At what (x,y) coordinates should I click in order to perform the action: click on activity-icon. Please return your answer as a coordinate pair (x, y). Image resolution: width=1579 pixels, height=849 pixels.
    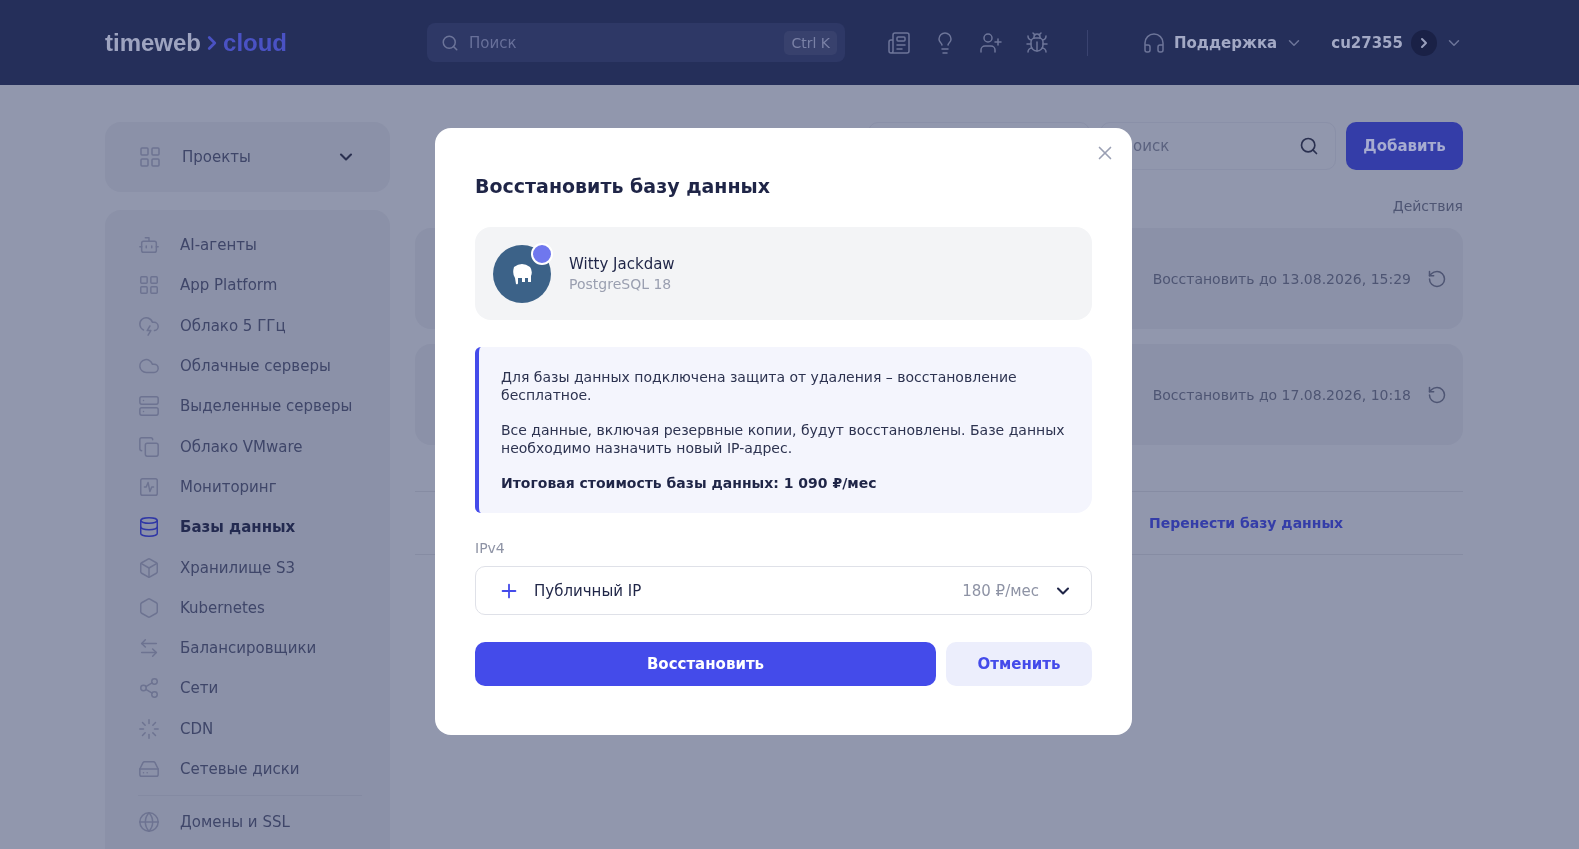
    Looking at the image, I should click on (149, 486).